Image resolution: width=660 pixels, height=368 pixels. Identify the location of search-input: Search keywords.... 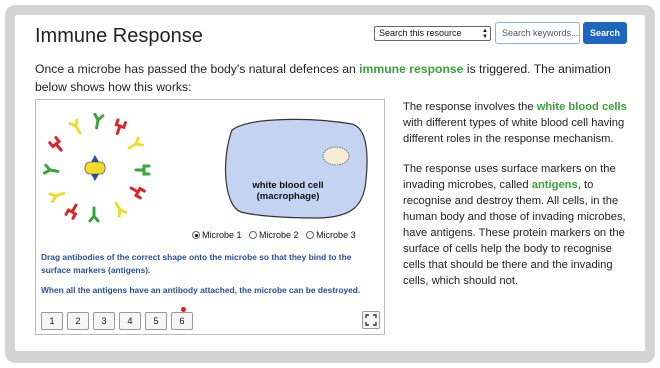
(537, 33).